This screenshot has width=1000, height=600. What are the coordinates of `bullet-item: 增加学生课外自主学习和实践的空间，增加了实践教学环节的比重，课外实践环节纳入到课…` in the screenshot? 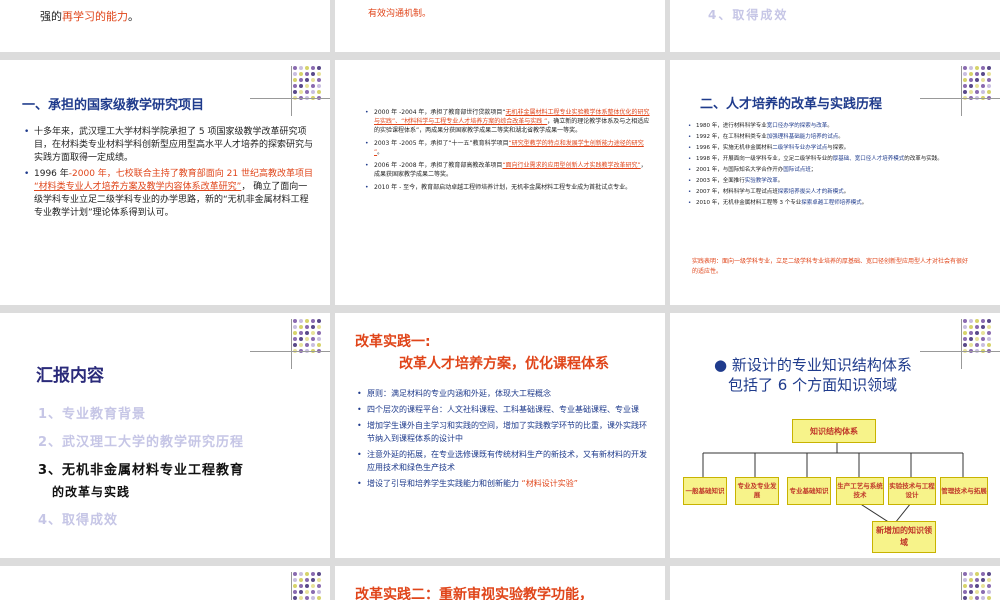 It's located at (502, 432).